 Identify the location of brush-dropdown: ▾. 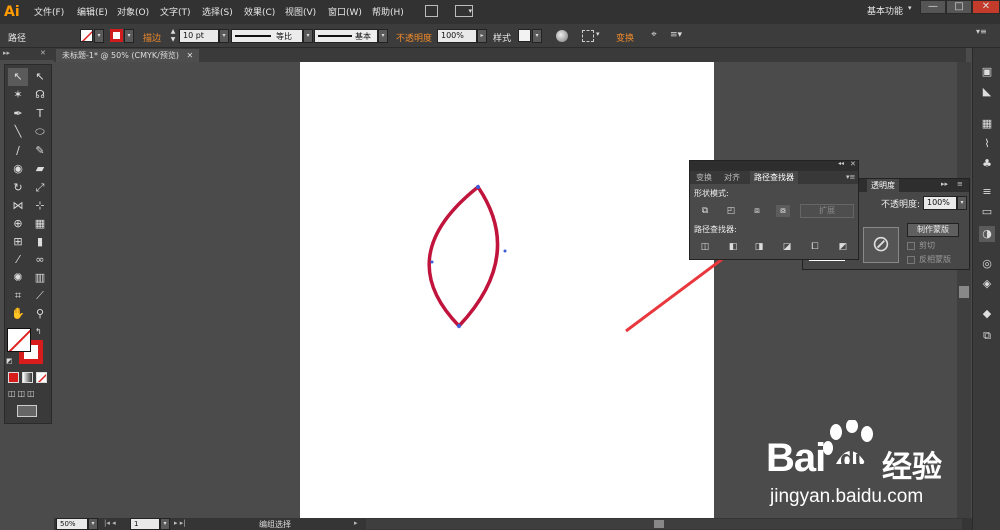
(383, 36).